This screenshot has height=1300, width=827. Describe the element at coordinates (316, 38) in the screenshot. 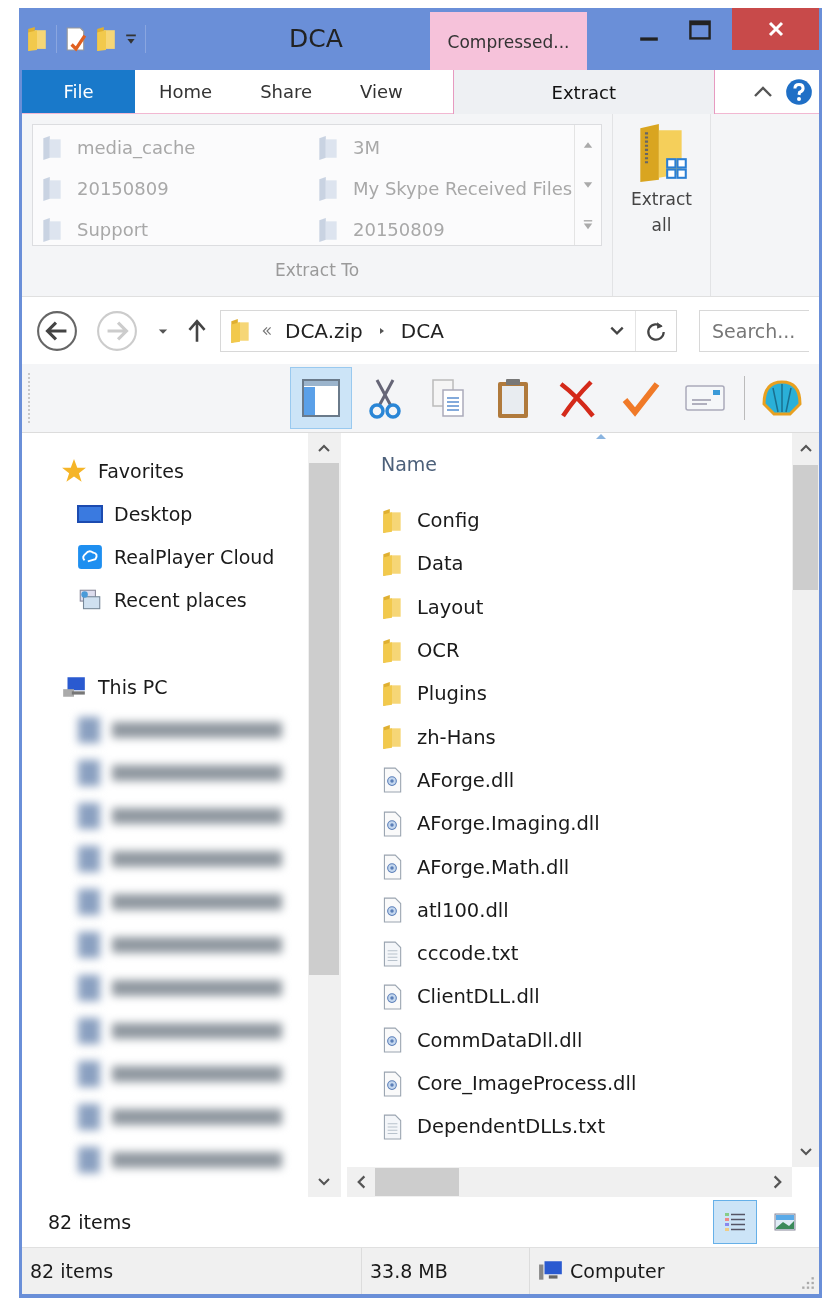

I see `window-title: DCA` at that location.